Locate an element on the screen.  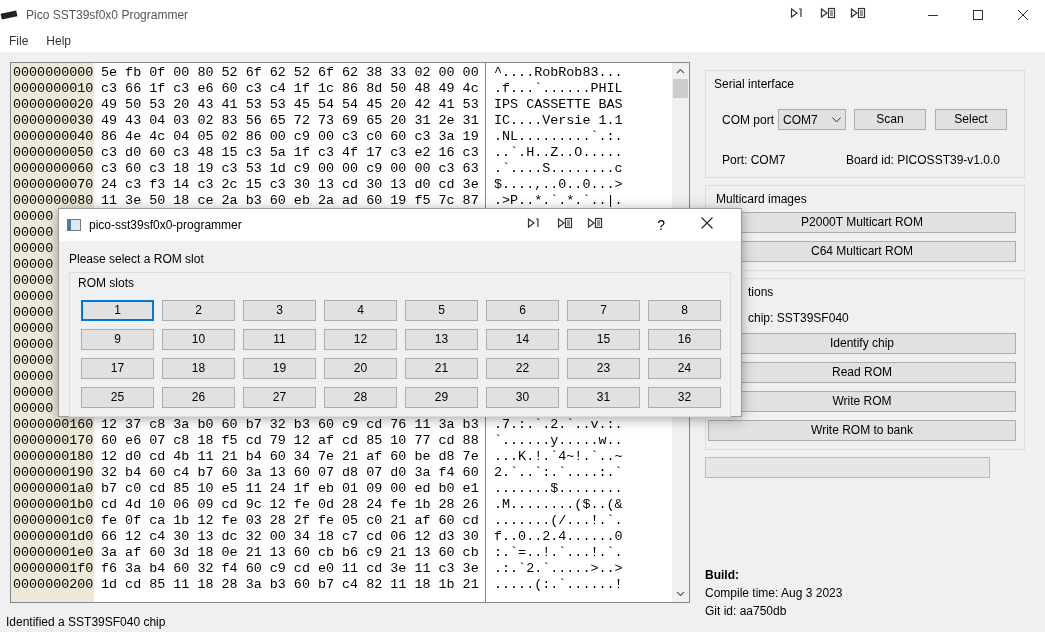
offset-text: 00000001c0 is located at coordinates (53, 520).